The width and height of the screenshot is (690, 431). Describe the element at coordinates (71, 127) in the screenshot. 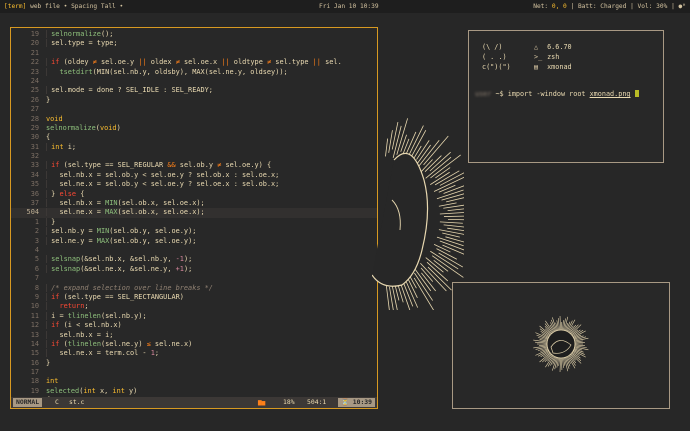

I see `code-token: selnormalize` at that location.